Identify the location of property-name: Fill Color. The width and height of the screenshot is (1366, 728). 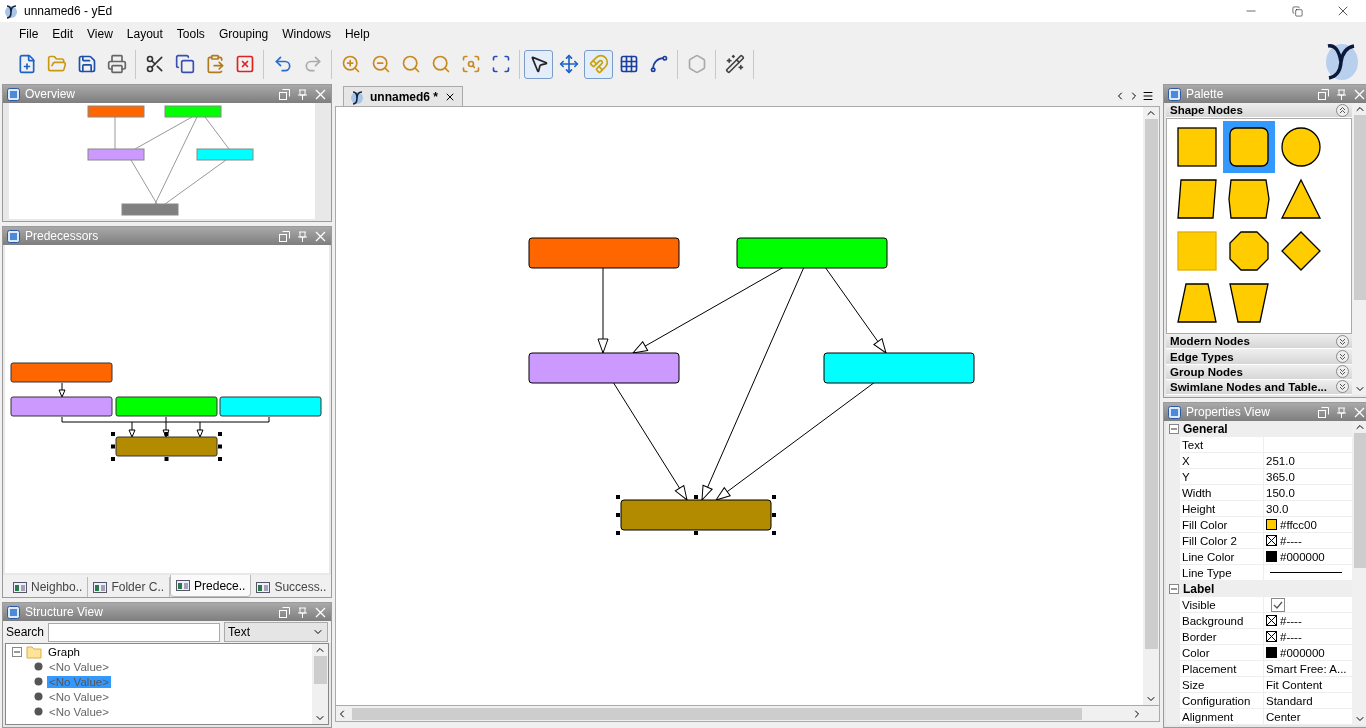
(1215, 525).